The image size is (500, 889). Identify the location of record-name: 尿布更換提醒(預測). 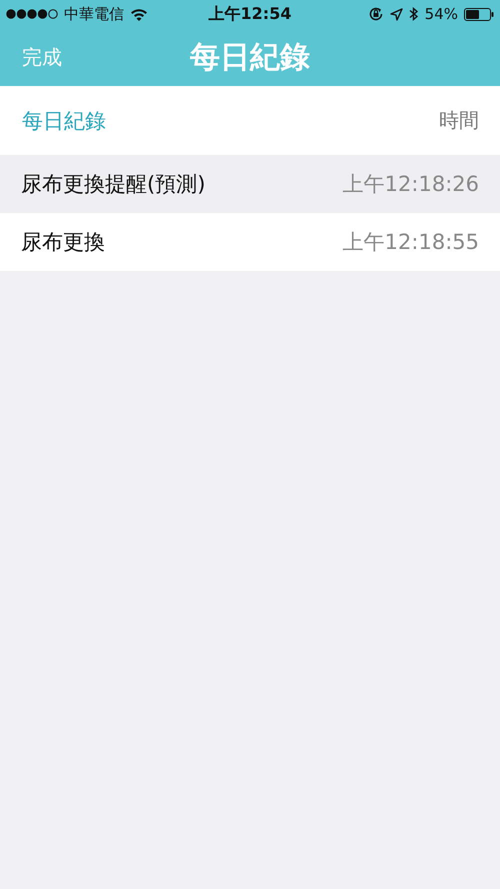
(113, 184).